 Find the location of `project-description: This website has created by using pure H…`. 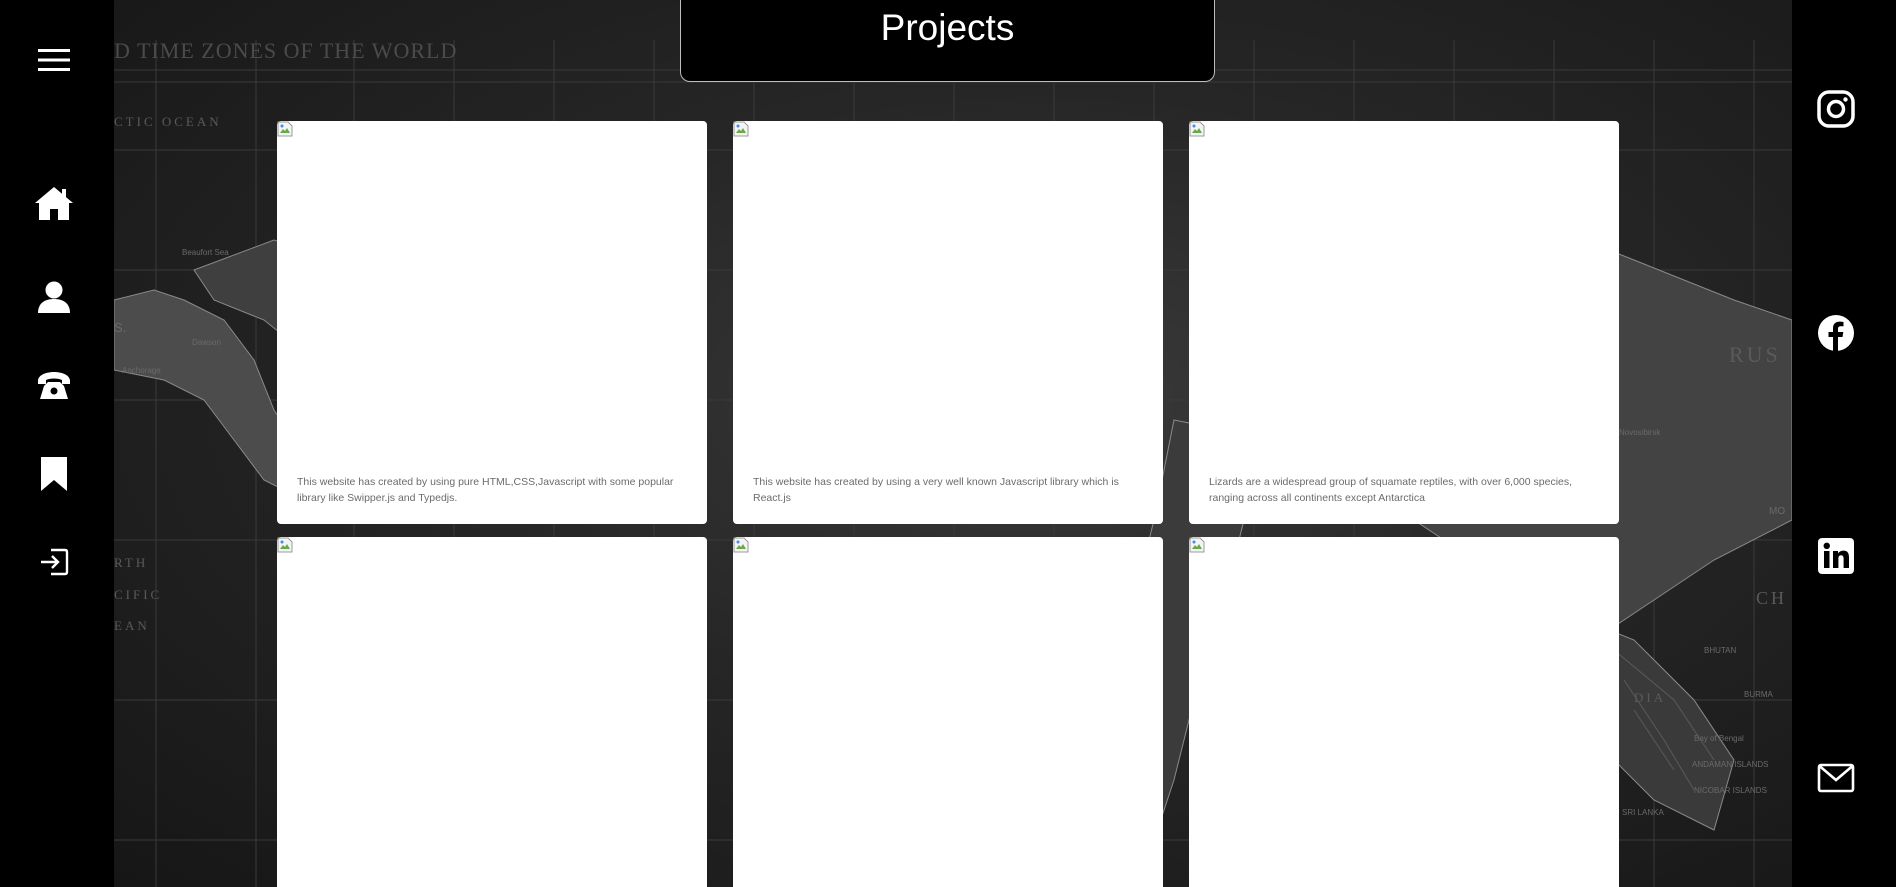

project-description: This website has created by using pure H… is located at coordinates (485, 490).